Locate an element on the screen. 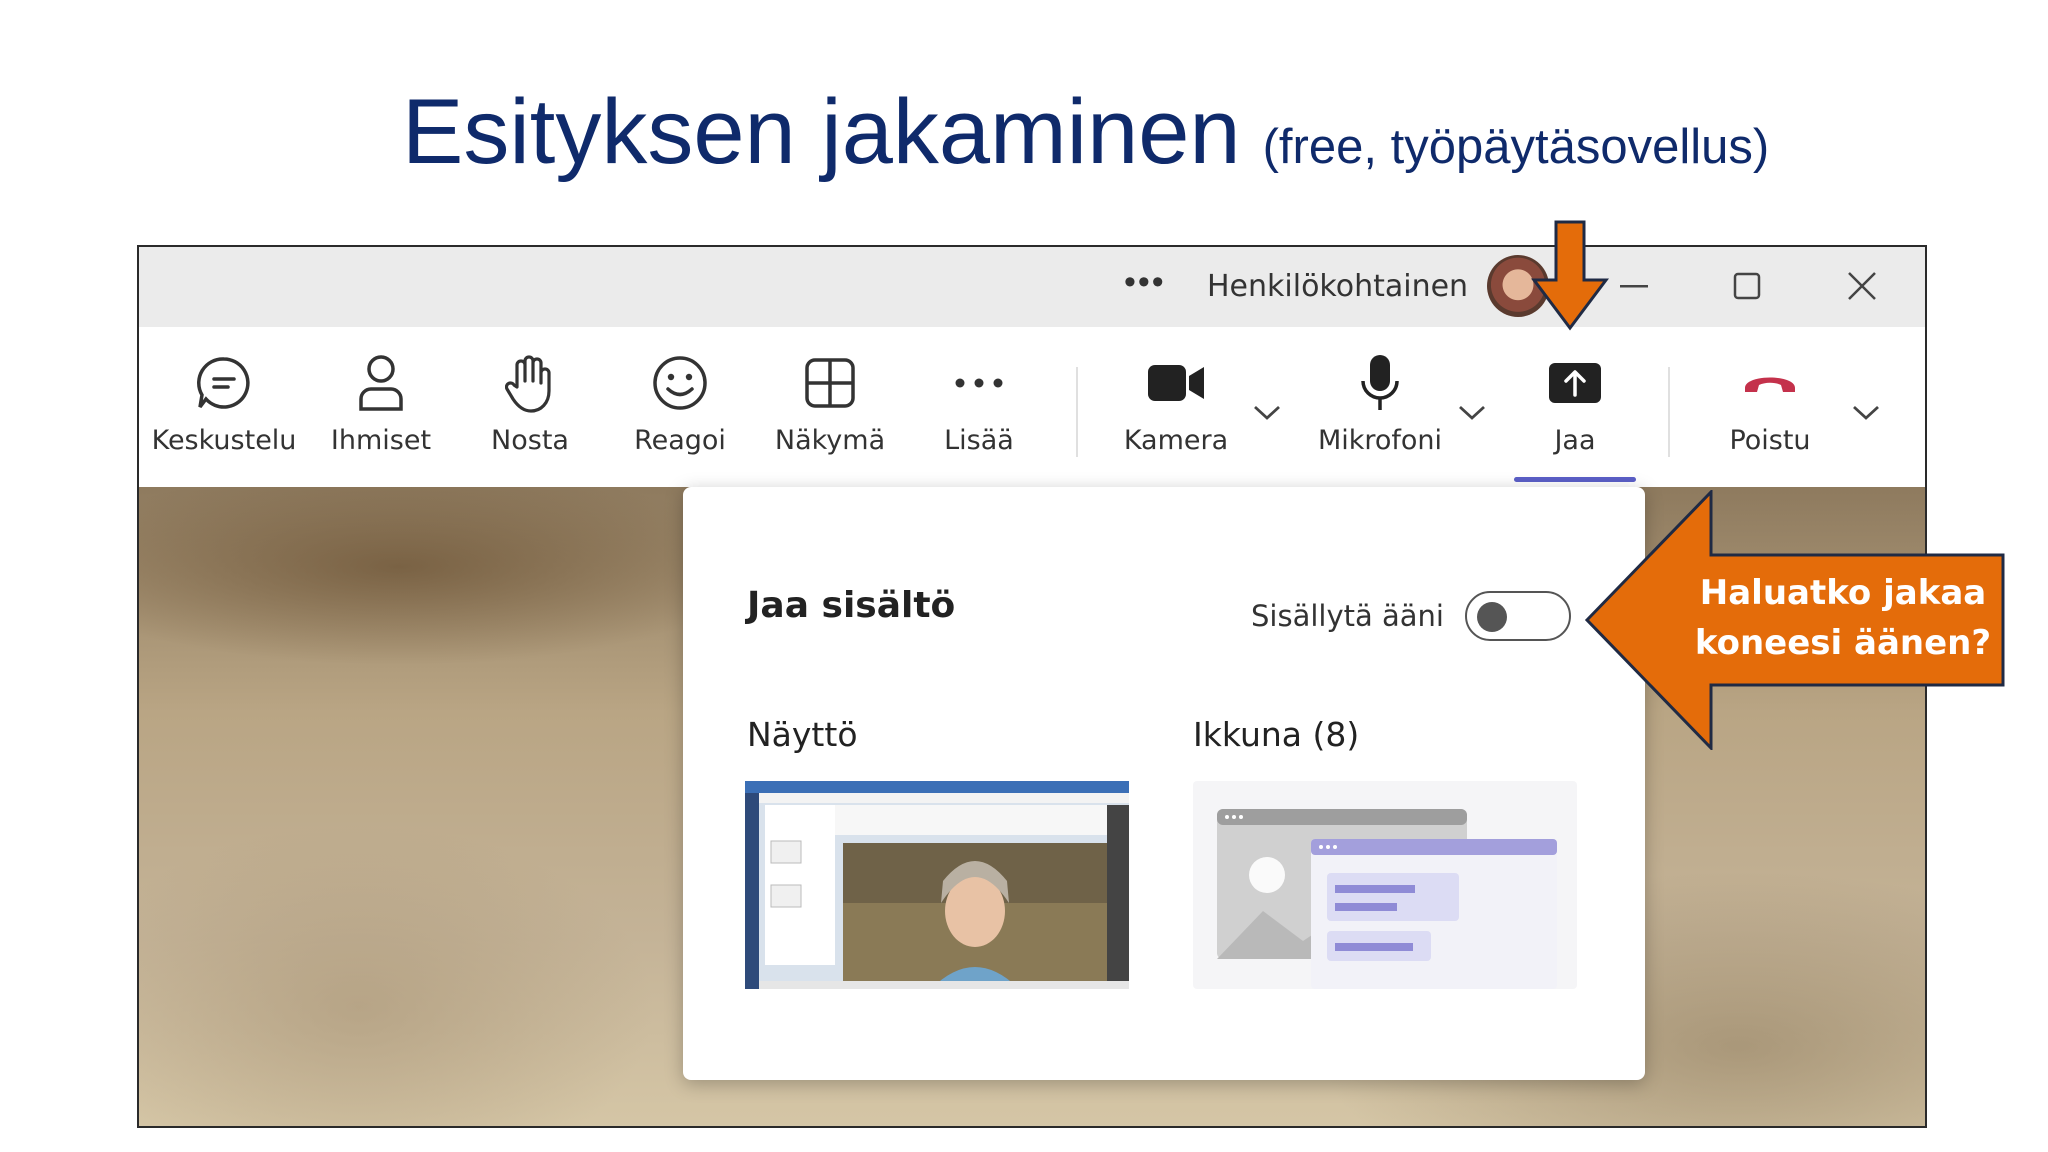 The width and height of the screenshot is (2048, 1152). window-illustration-icon is located at coordinates (1387, 899).